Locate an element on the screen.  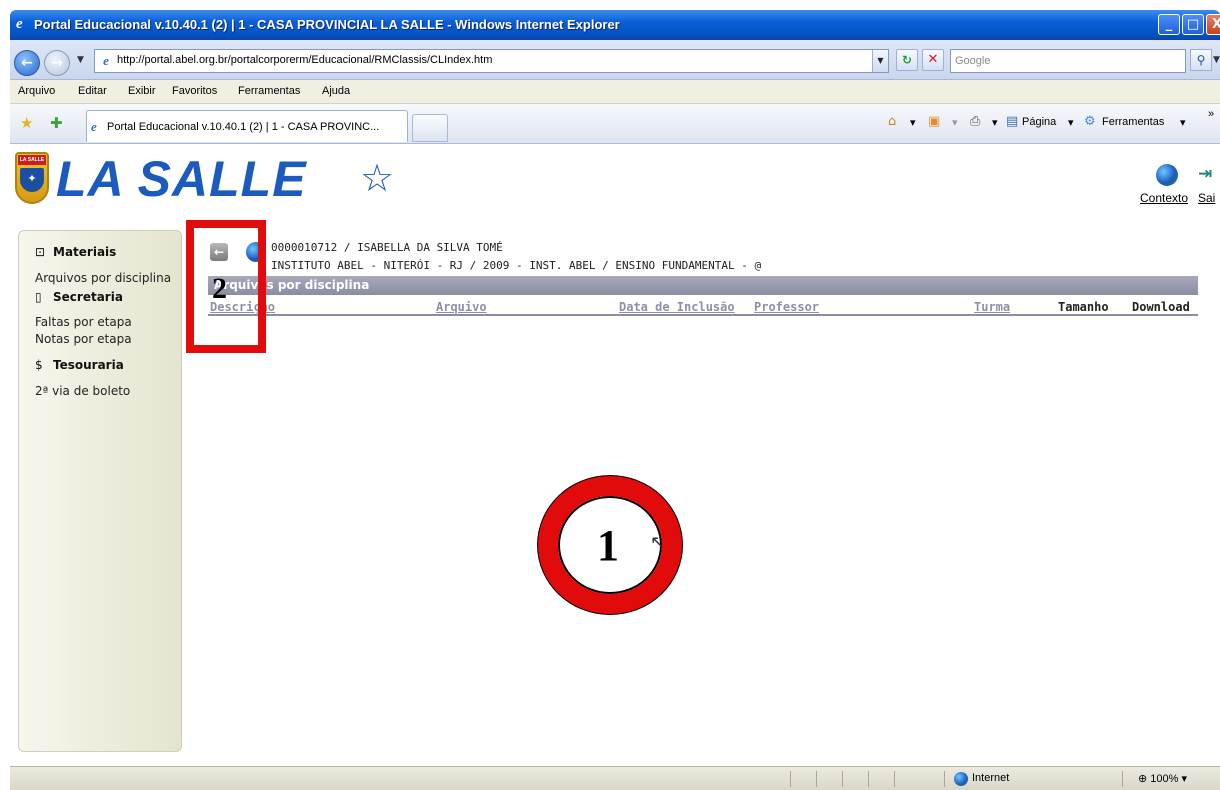
search-button: ⚲ is located at coordinates (1201, 60).